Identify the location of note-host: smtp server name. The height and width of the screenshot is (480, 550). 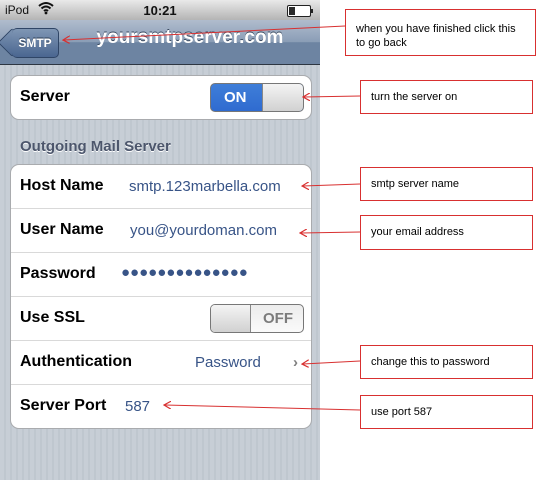
(446, 184).